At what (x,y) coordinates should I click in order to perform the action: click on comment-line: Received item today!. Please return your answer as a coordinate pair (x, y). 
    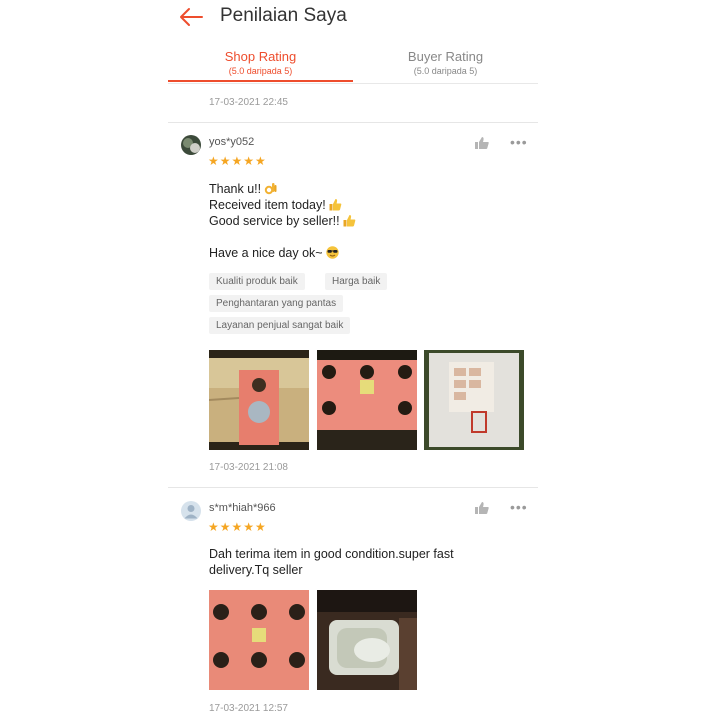
    Looking at the image, I should click on (282, 205).